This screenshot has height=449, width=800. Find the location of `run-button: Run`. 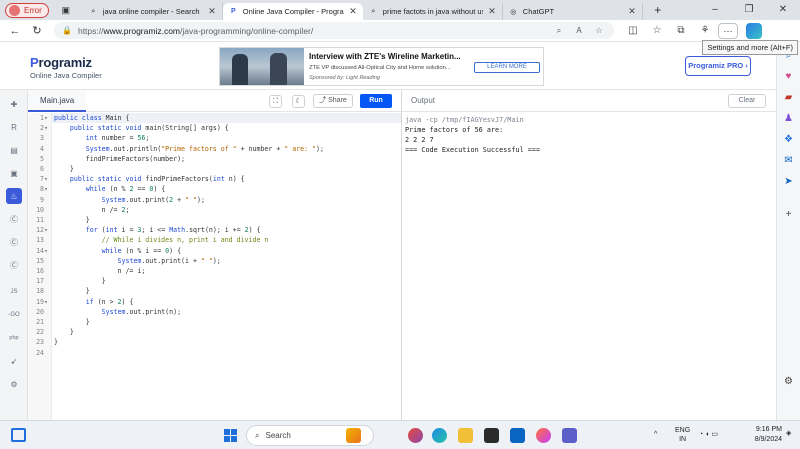

run-button: Run is located at coordinates (376, 101).